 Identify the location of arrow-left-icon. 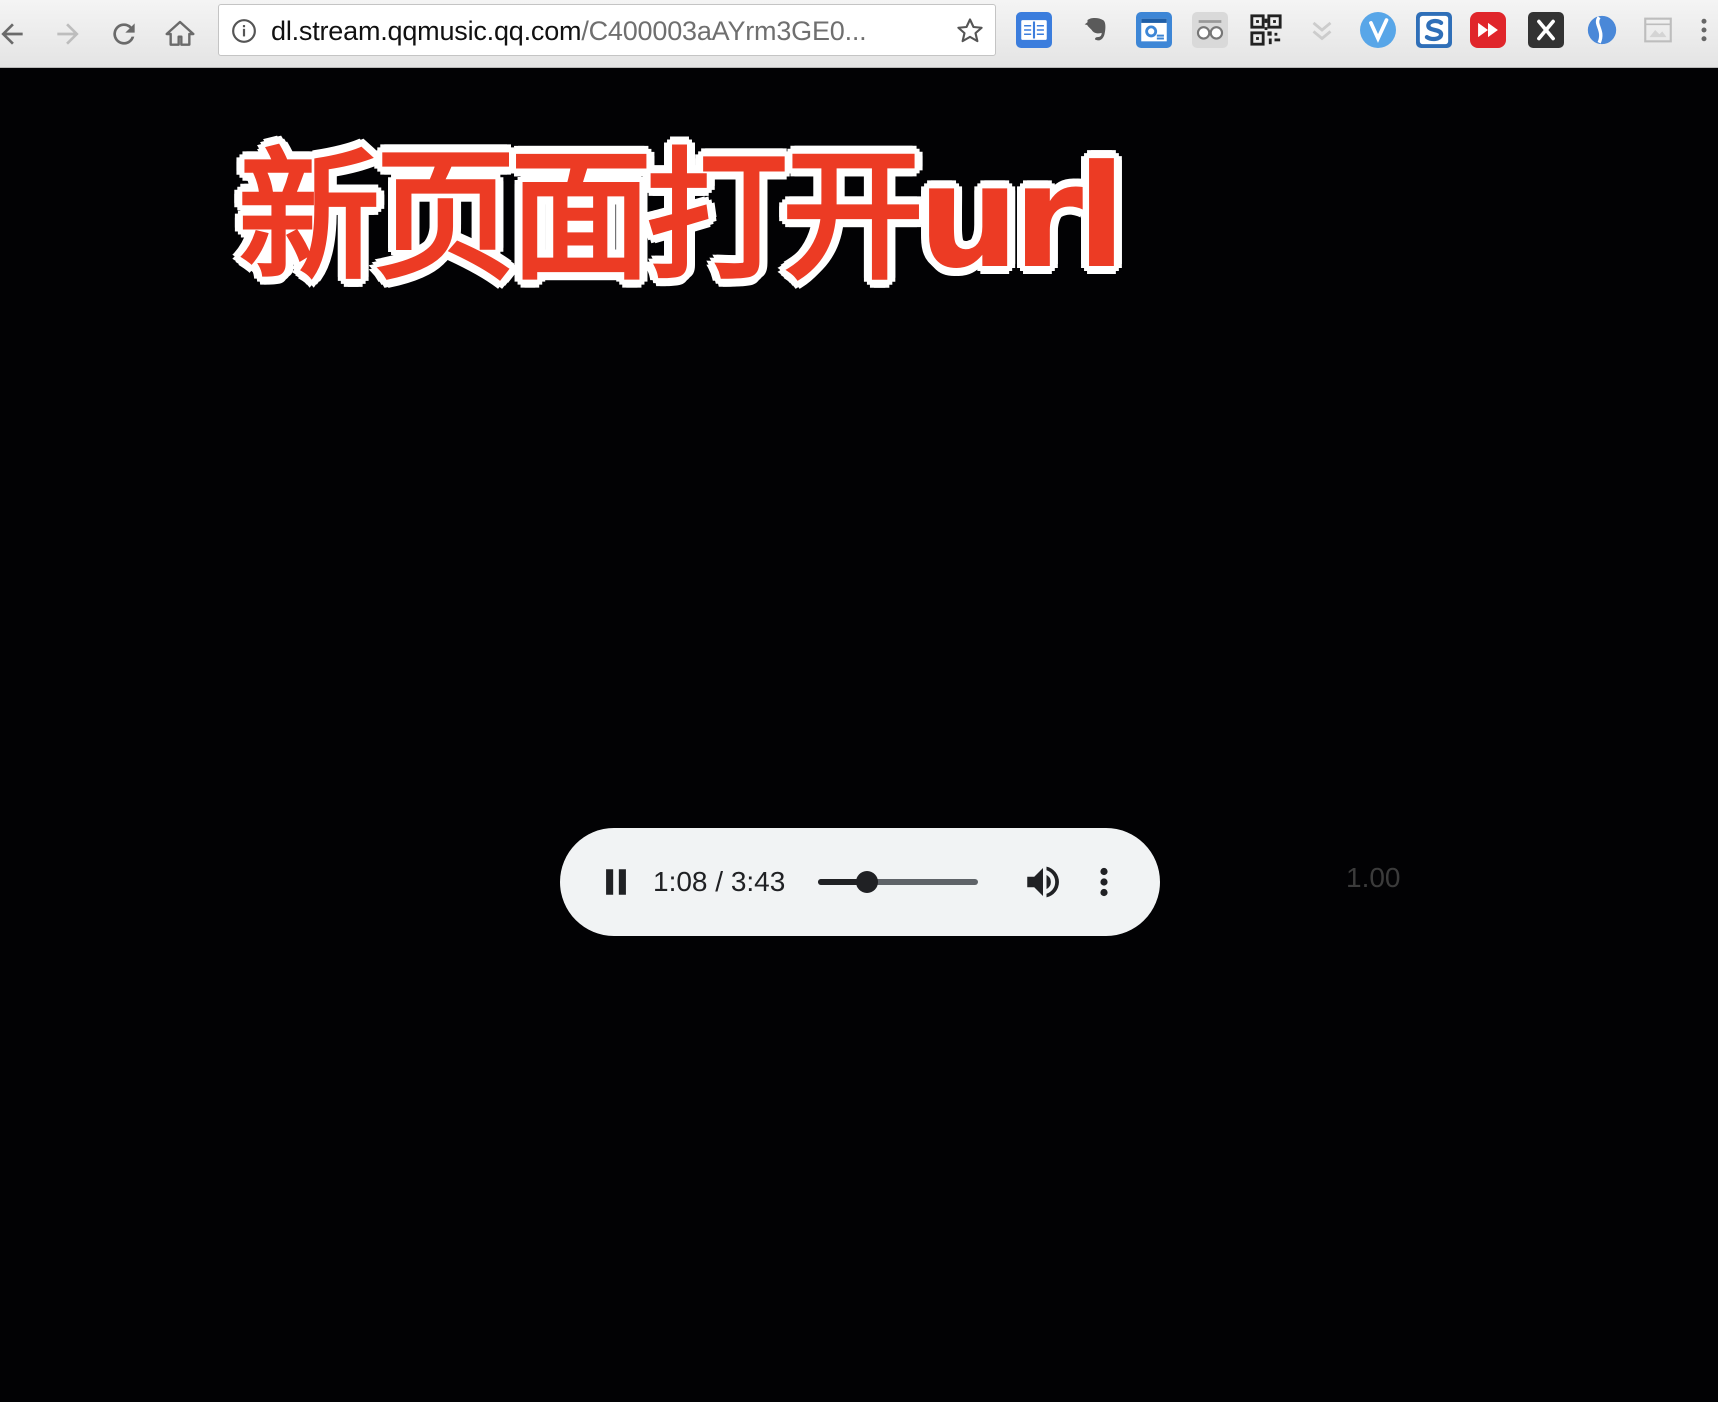
(12, 34).